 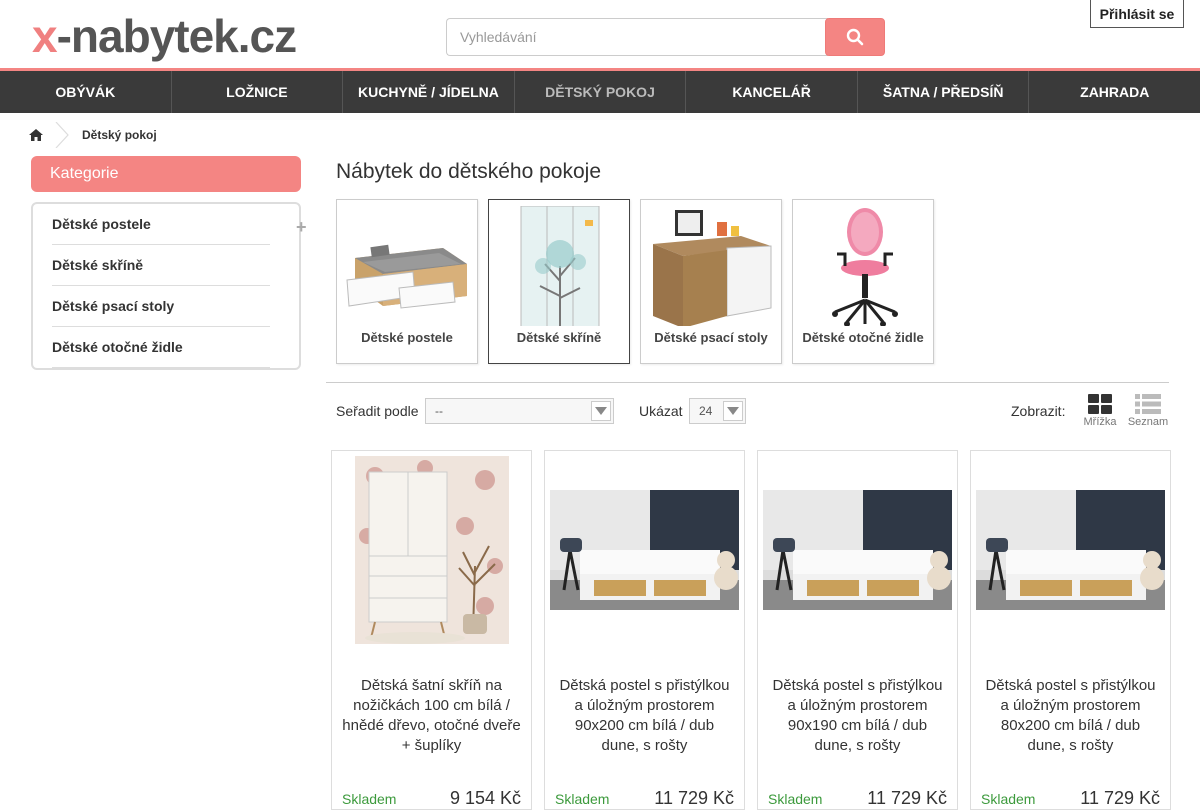 What do you see at coordinates (117, 347) in the screenshot?
I see `sidebar-item-label: Dětské otočné židle` at bounding box center [117, 347].